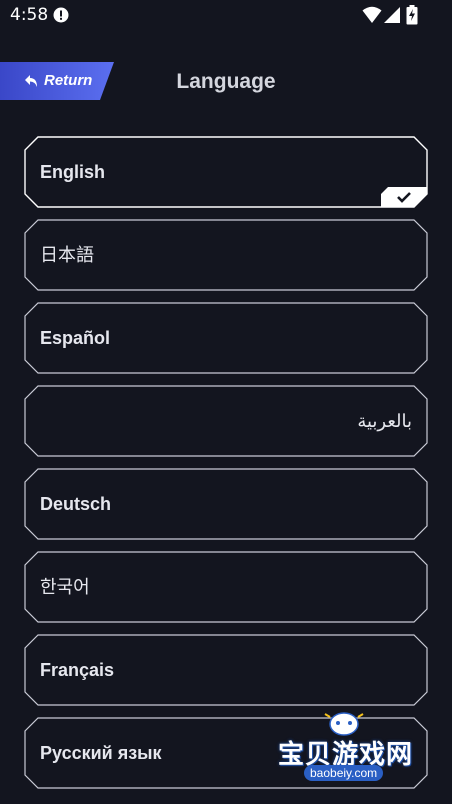 The height and width of the screenshot is (804, 452). I want to click on selected-check-icon, so click(404, 197).